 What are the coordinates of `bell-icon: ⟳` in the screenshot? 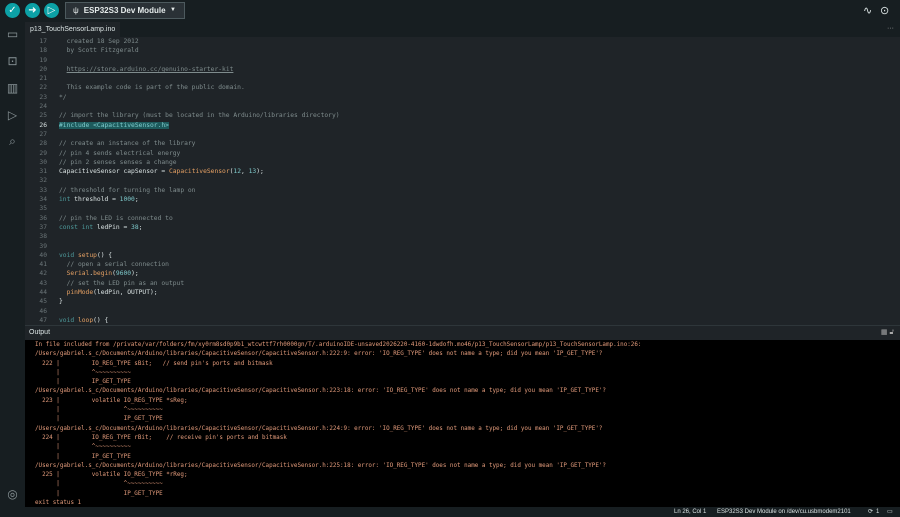 It's located at (870, 512).